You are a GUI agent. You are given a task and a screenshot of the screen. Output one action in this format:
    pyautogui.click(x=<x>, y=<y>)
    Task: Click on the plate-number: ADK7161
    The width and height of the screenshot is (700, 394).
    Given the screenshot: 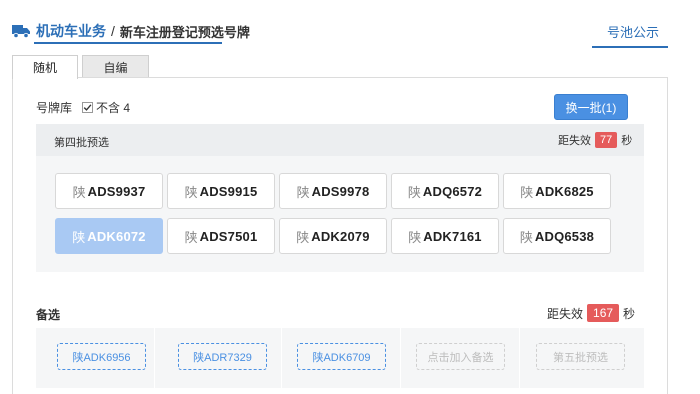 What is the action you would take?
    pyautogui.click(x=452, y=236)
    